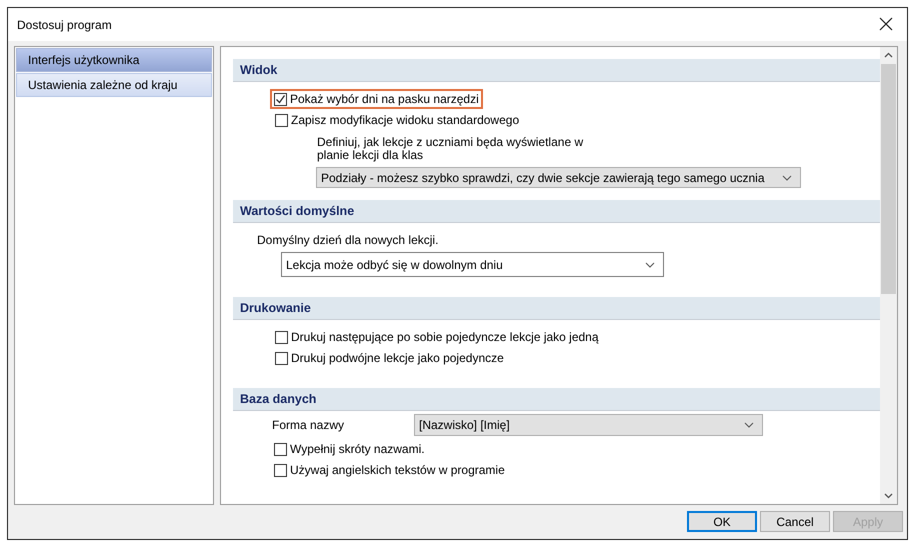 The height and width of the screenshot is (547, 915). Describe the element at coordinates (888, 179) in the screenshot. I see `scrollbar-thumb` at that location.